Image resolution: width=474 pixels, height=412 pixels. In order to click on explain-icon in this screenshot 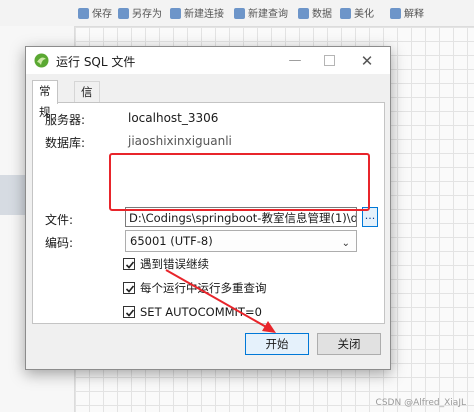, I will do `click(395, 13)`.